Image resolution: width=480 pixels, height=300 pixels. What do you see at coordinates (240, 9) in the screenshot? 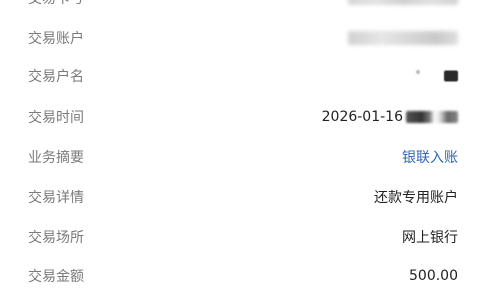
I see `row-card-number: 交易卡号` at bounding box center [240, 9].